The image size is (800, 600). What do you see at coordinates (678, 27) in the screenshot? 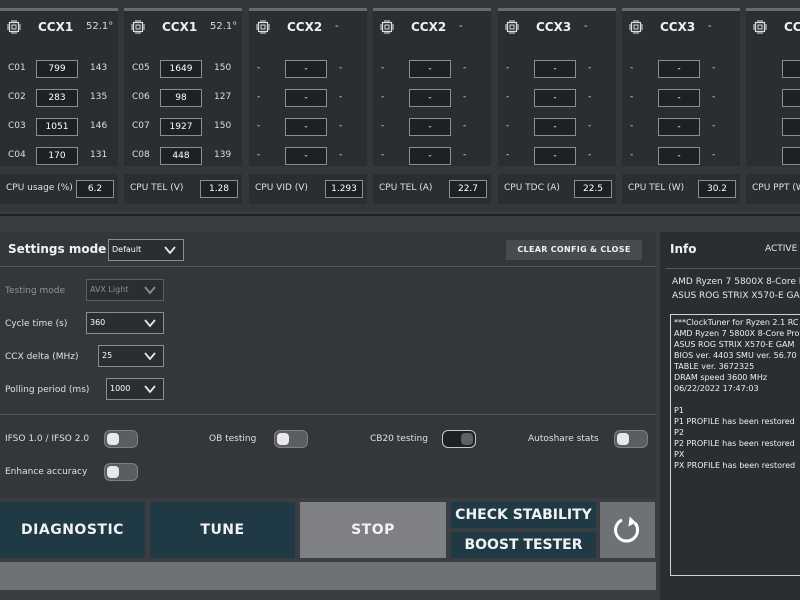
I see `ccx-title: CCX3` at bounding box center [678, 27].